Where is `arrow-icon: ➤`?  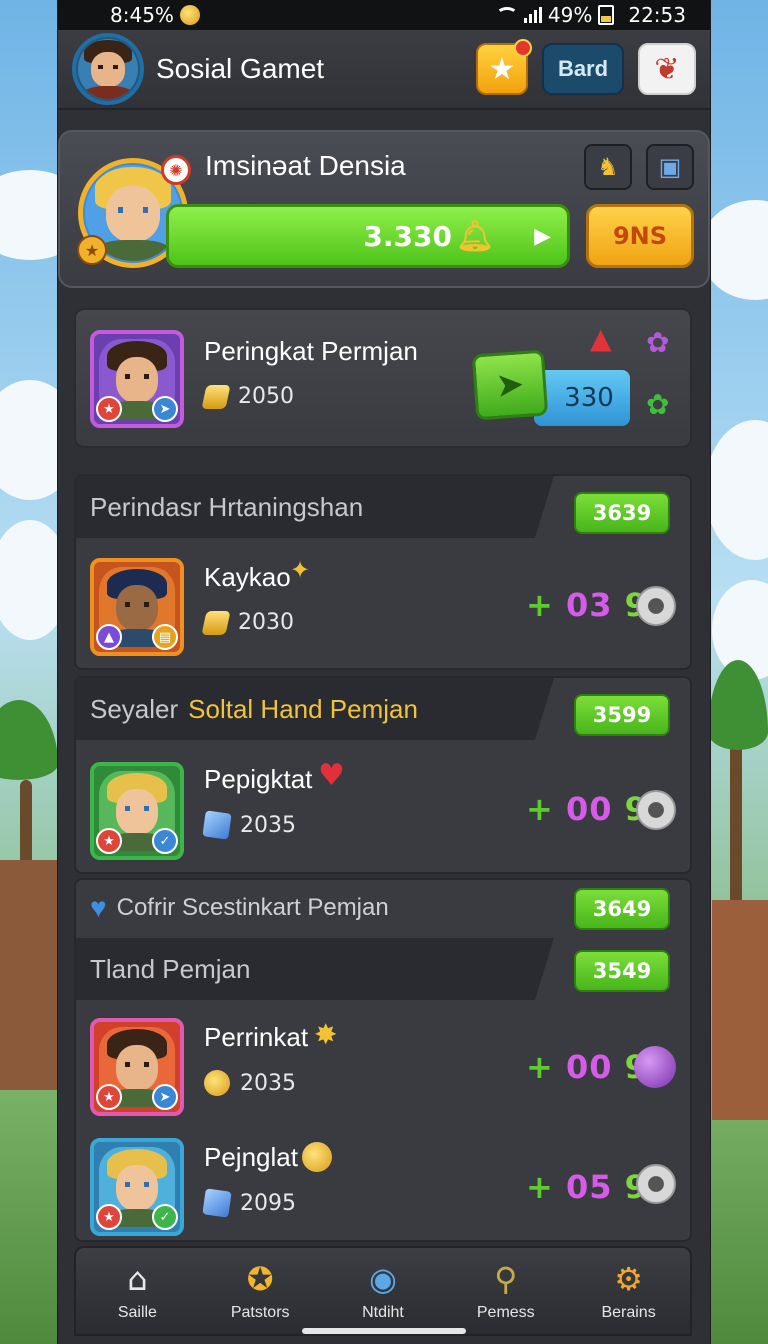
arrow-icon: ➤ is located at coordinates (510, 385).